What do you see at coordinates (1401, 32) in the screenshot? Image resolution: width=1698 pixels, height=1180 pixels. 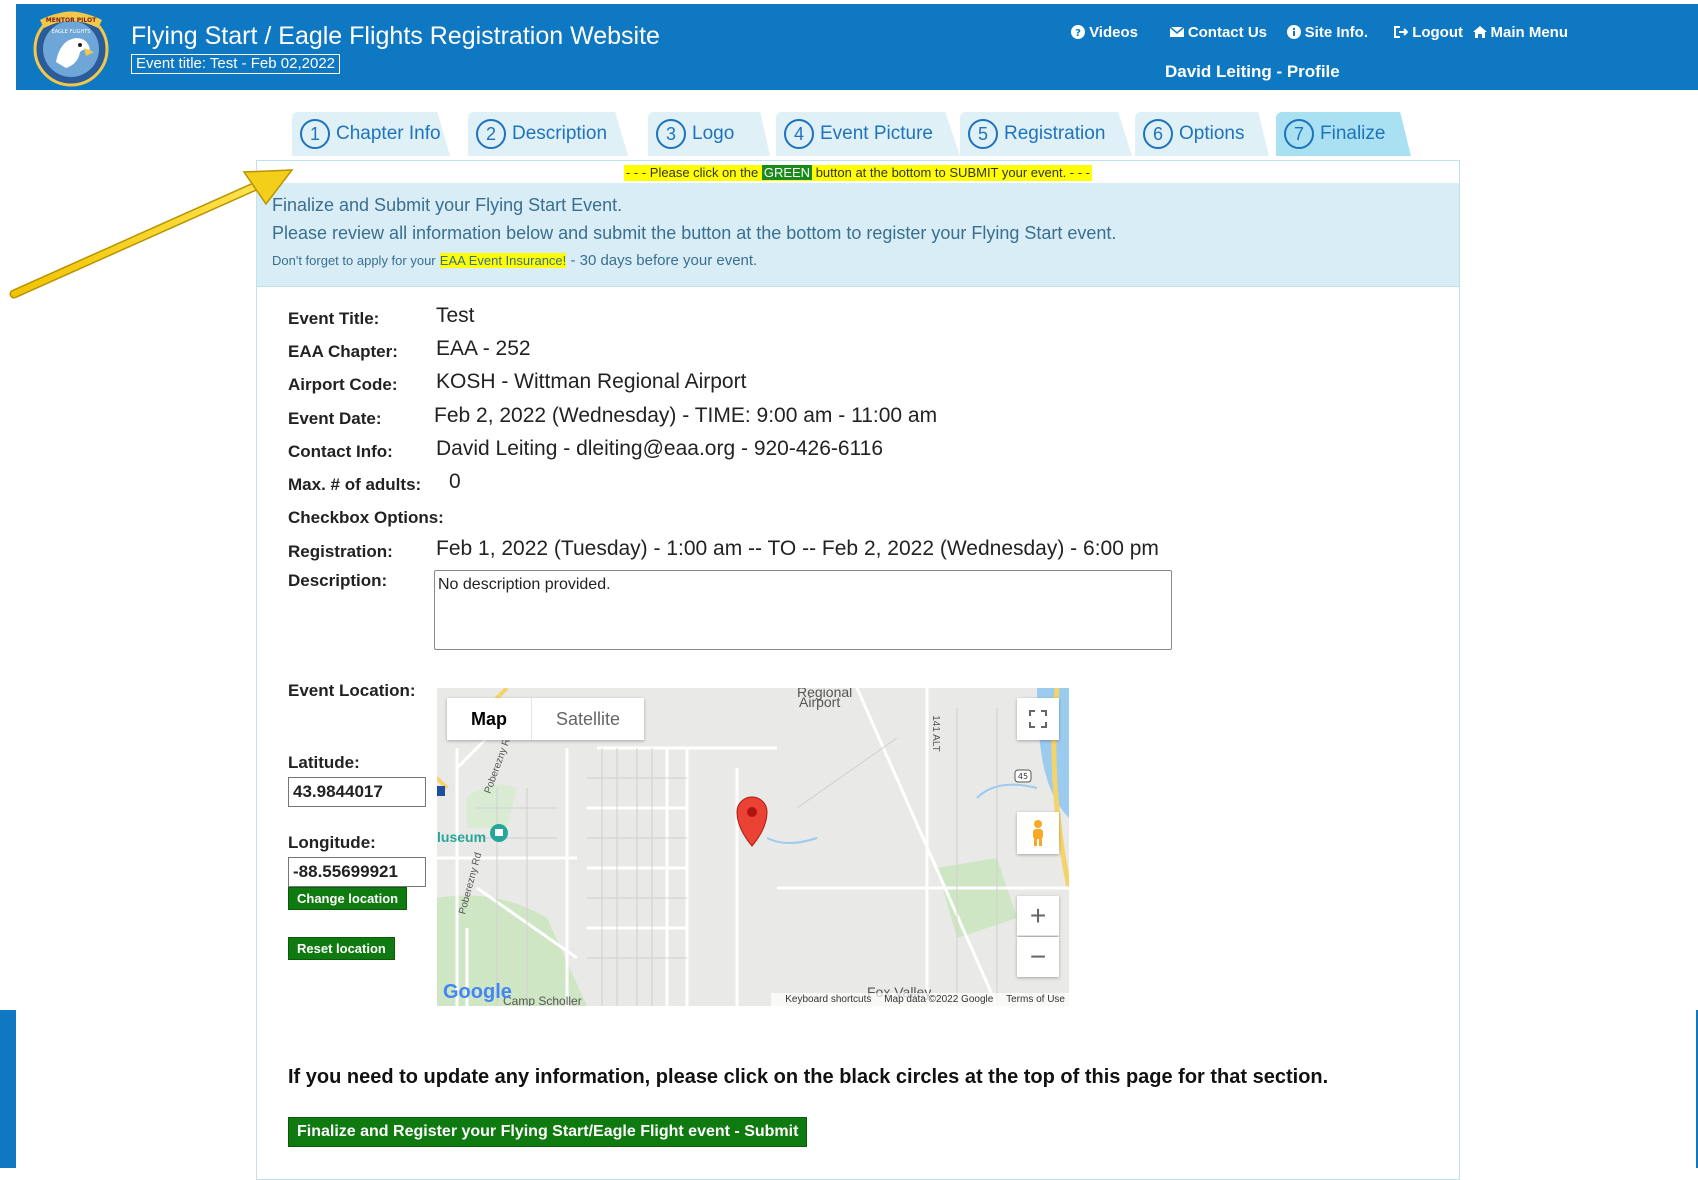 I see `logout-icon` at bounding box center [1401, 32].